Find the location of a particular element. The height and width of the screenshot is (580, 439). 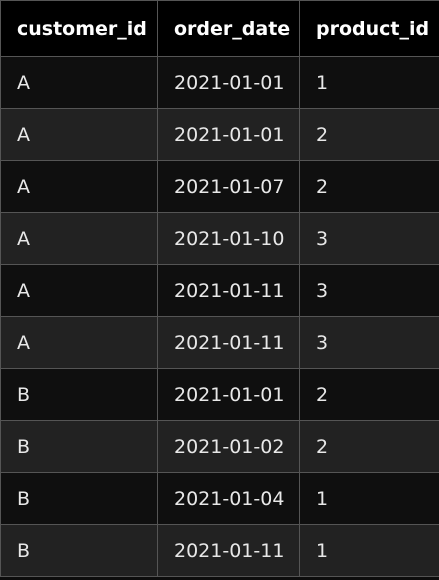

table-row: A 2021-01-01 1 is located at coordinates (219, 82).